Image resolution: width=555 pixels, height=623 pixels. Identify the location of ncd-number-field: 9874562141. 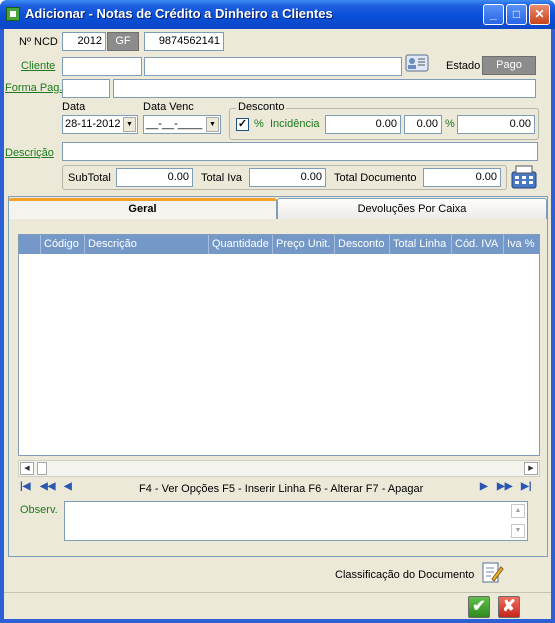
(184, 41).